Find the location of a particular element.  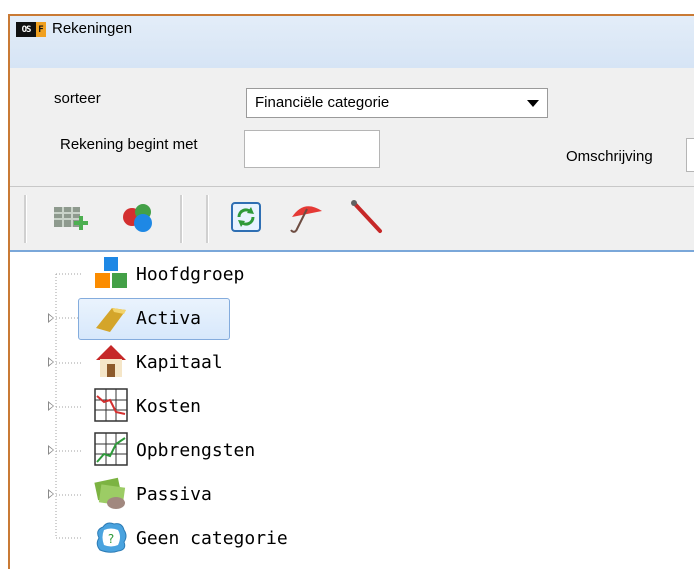

refresh-button is located at coordinates (246, 217).